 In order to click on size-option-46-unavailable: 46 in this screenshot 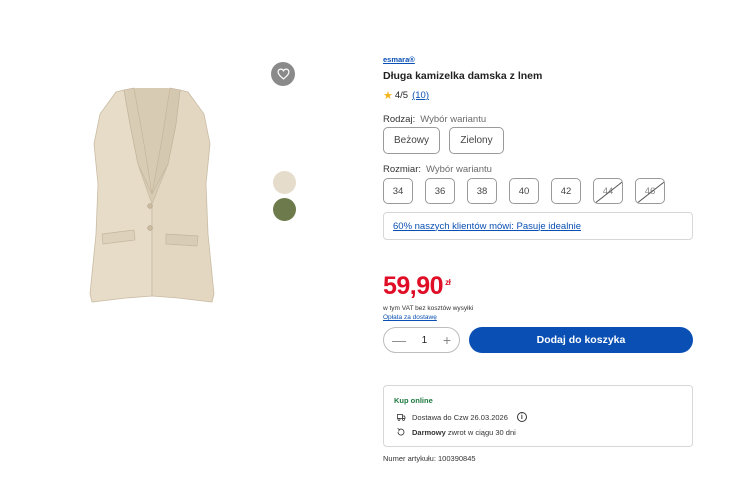, I will do `click(650, 191)`.